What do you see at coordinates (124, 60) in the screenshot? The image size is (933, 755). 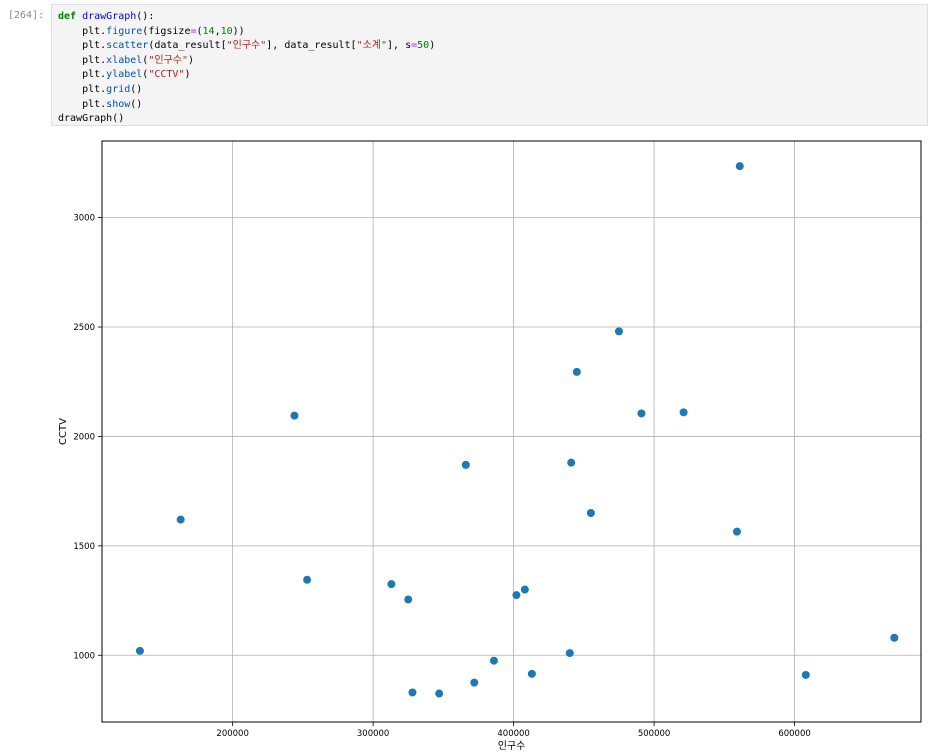 I see `code-token: xlabel` at bounding box center [124, 60].